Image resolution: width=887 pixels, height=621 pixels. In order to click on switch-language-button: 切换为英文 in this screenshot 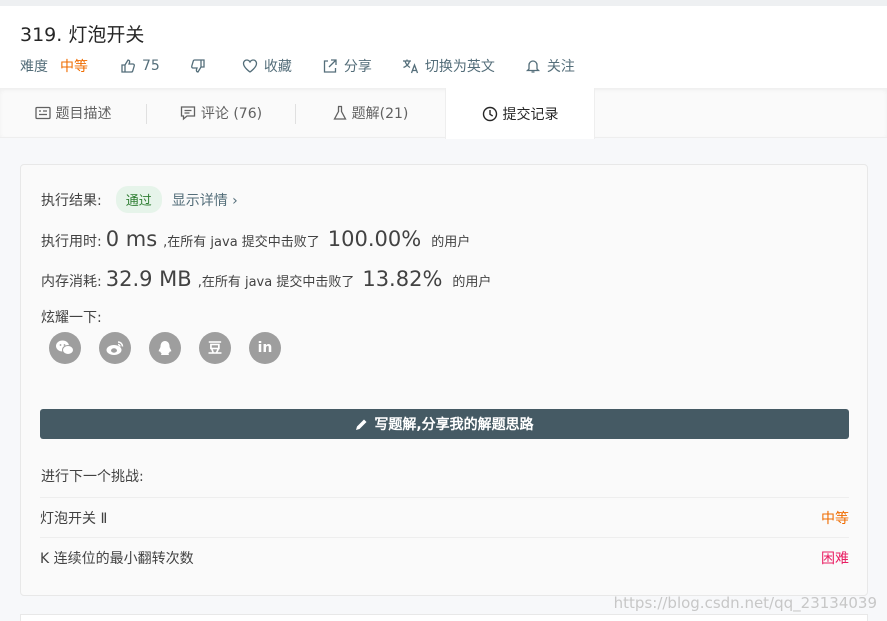, I will do `click(448, 66)`.